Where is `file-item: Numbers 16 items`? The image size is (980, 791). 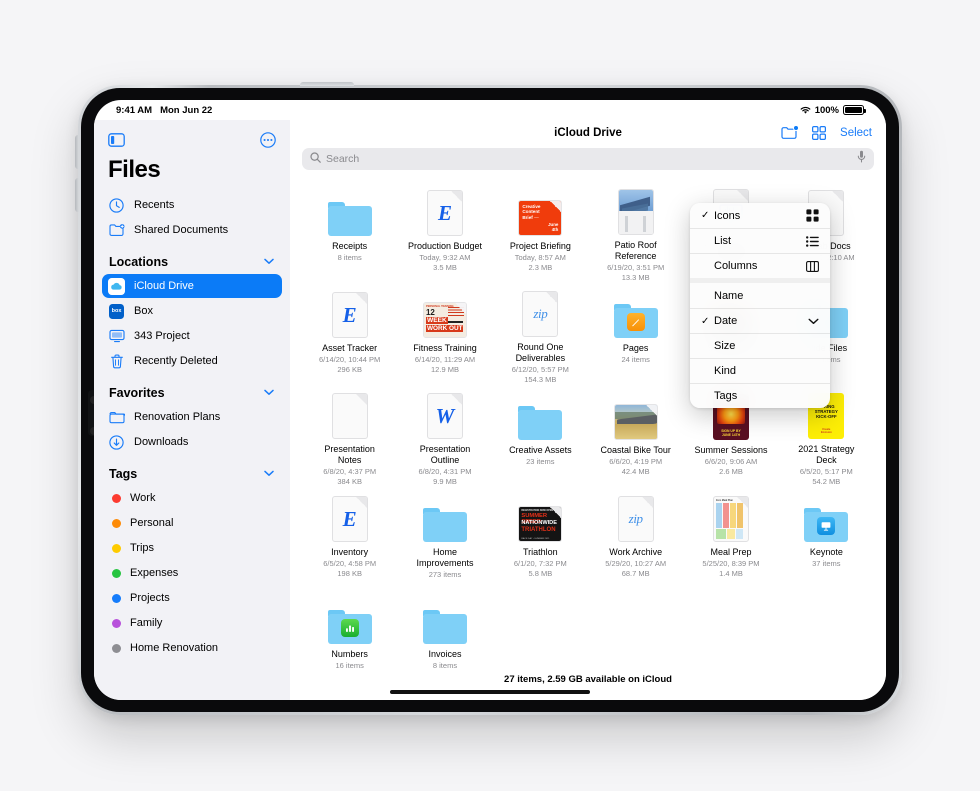
file-item: Numbers 16 items is located at coordinates (349, 630).